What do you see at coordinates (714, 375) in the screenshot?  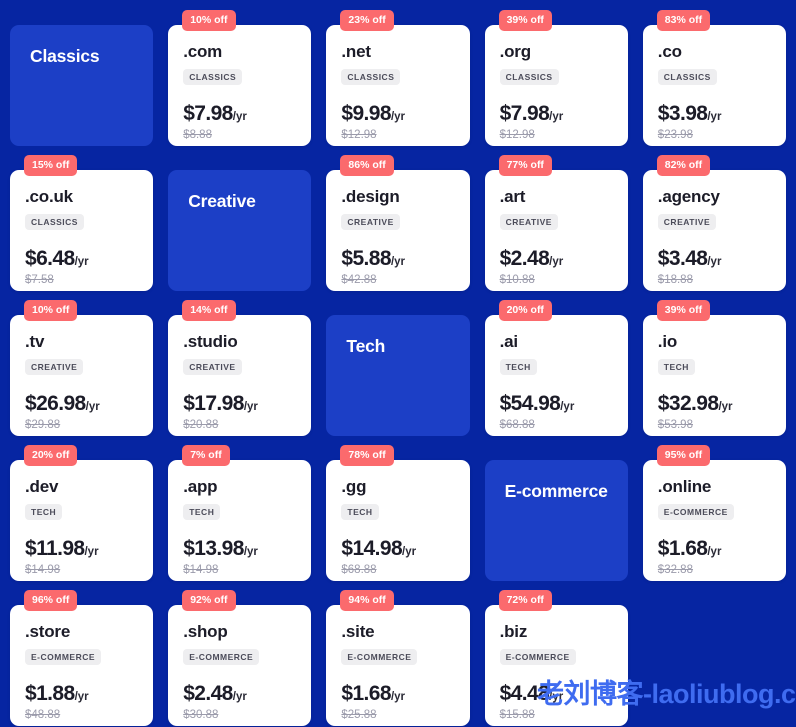 I see `domain-card: .io TECH $32.98/yr $53.98` at bounding box center [714, 375].